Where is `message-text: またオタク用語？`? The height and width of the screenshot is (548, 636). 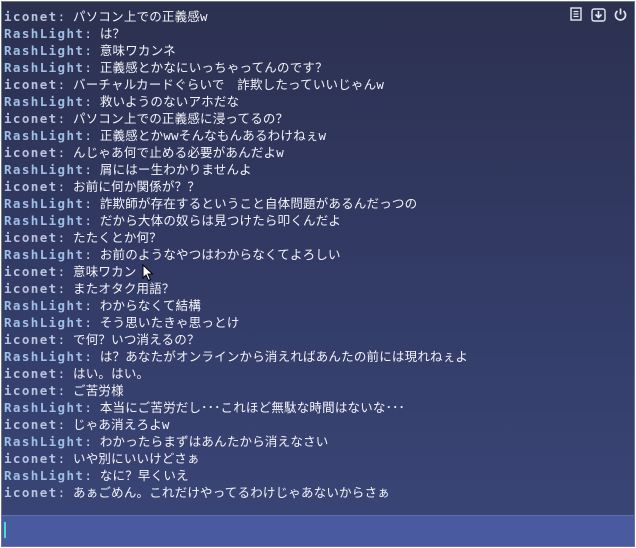 message-text: またオタク用語？ is located at coordinates (124, 288).